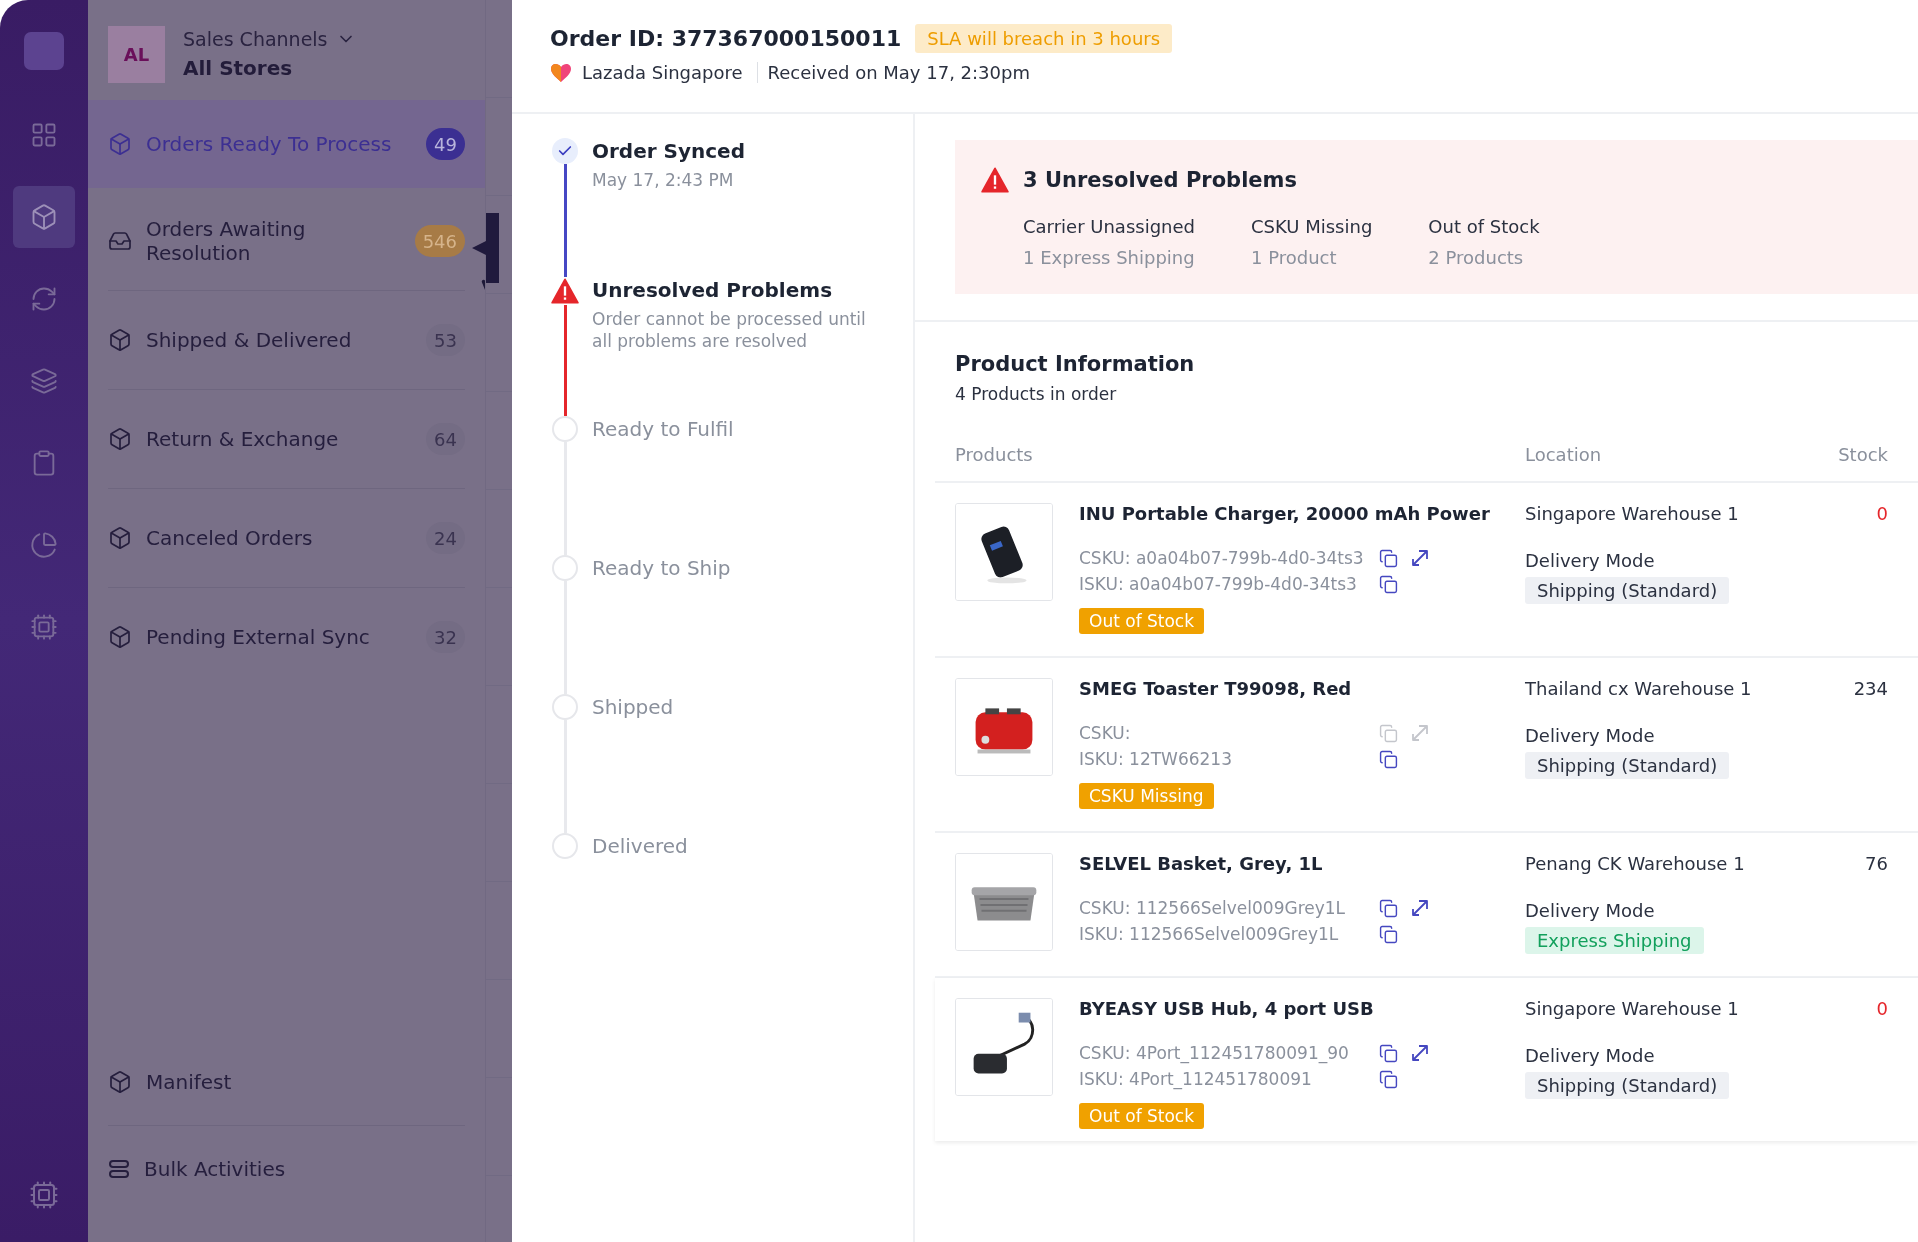 This screenshot has width=1918, height=1242. I want to click on rail-button, so click(44, 217).